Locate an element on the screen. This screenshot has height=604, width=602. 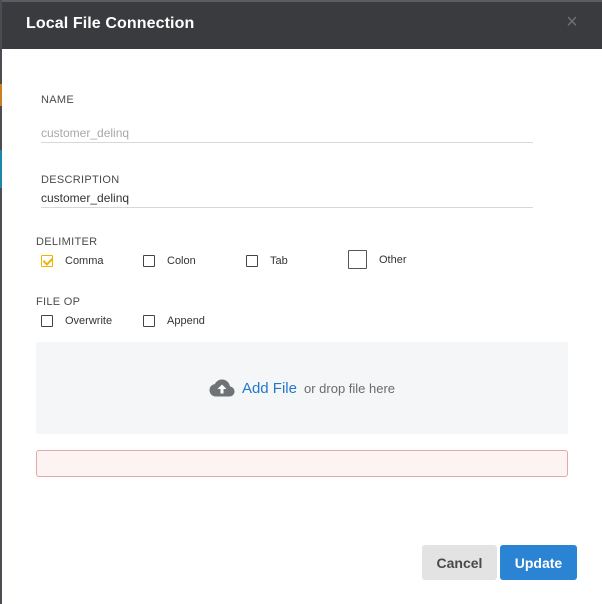
name-input is located at coordinates (287, 133).